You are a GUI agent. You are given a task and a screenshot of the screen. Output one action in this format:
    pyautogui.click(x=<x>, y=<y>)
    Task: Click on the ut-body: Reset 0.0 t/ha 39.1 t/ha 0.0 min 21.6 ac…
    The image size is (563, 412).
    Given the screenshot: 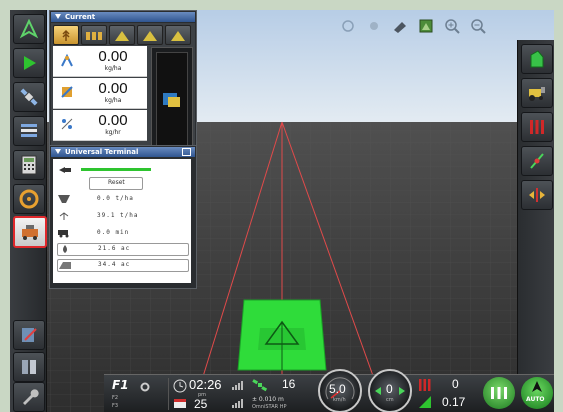 What is the action you would take?
    pyautogui.click(x=122, y=221)
    